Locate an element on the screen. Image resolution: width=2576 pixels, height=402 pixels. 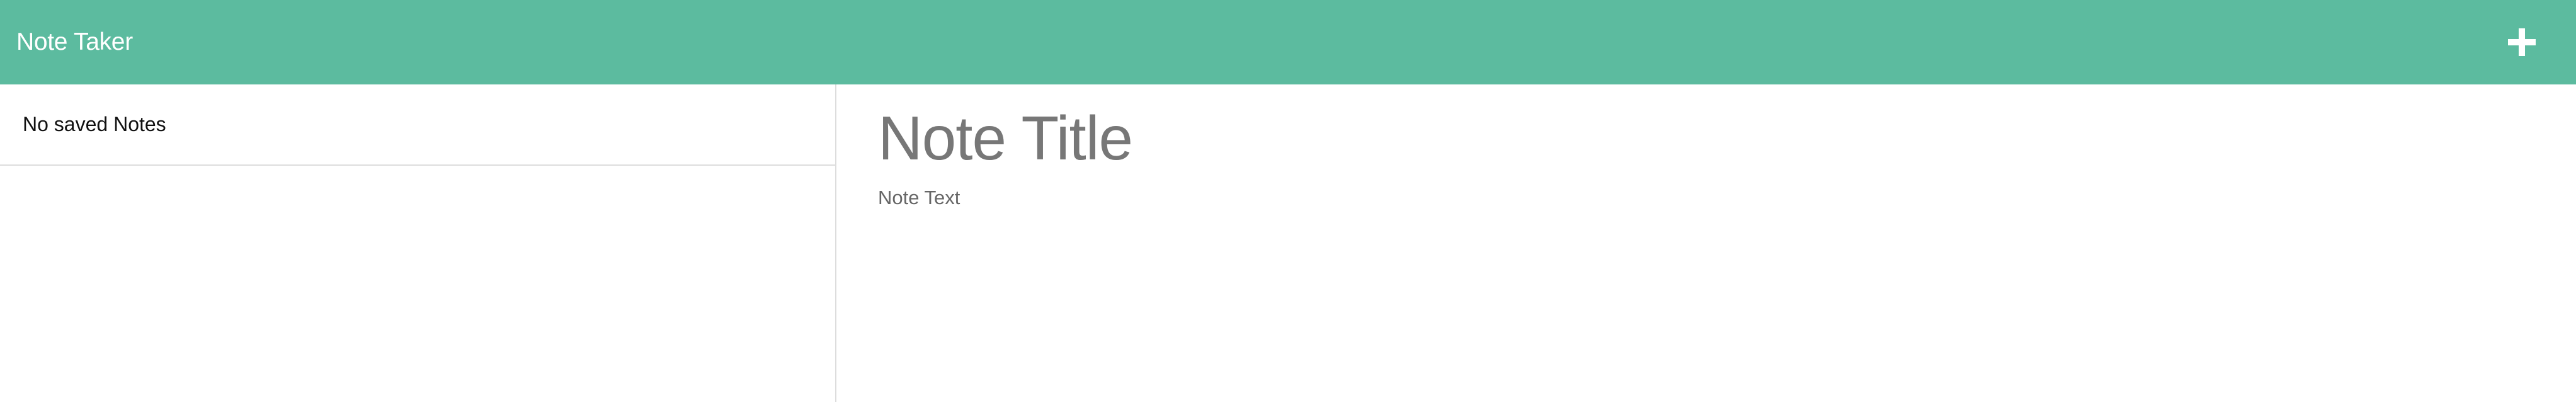
brand-link: Note Taker is located at coordinates (74, 42).